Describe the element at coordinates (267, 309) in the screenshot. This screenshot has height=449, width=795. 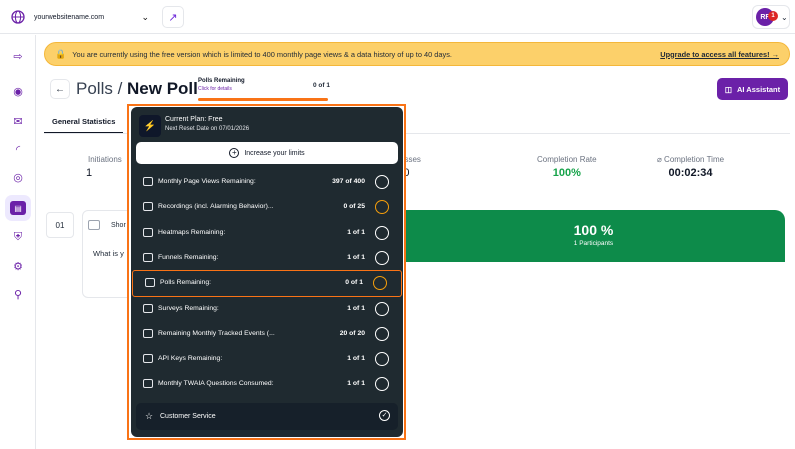
I see `limit-row-surveys: Surveys Remaining: 1 of 1` at that location.